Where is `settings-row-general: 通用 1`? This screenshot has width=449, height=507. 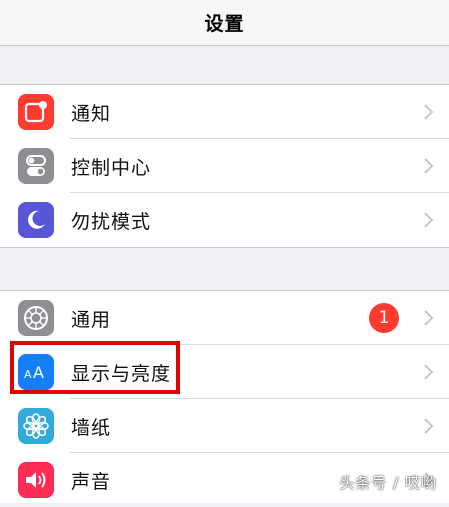 settings-row-general: 通用 1 is located at coordinates (224, 318).